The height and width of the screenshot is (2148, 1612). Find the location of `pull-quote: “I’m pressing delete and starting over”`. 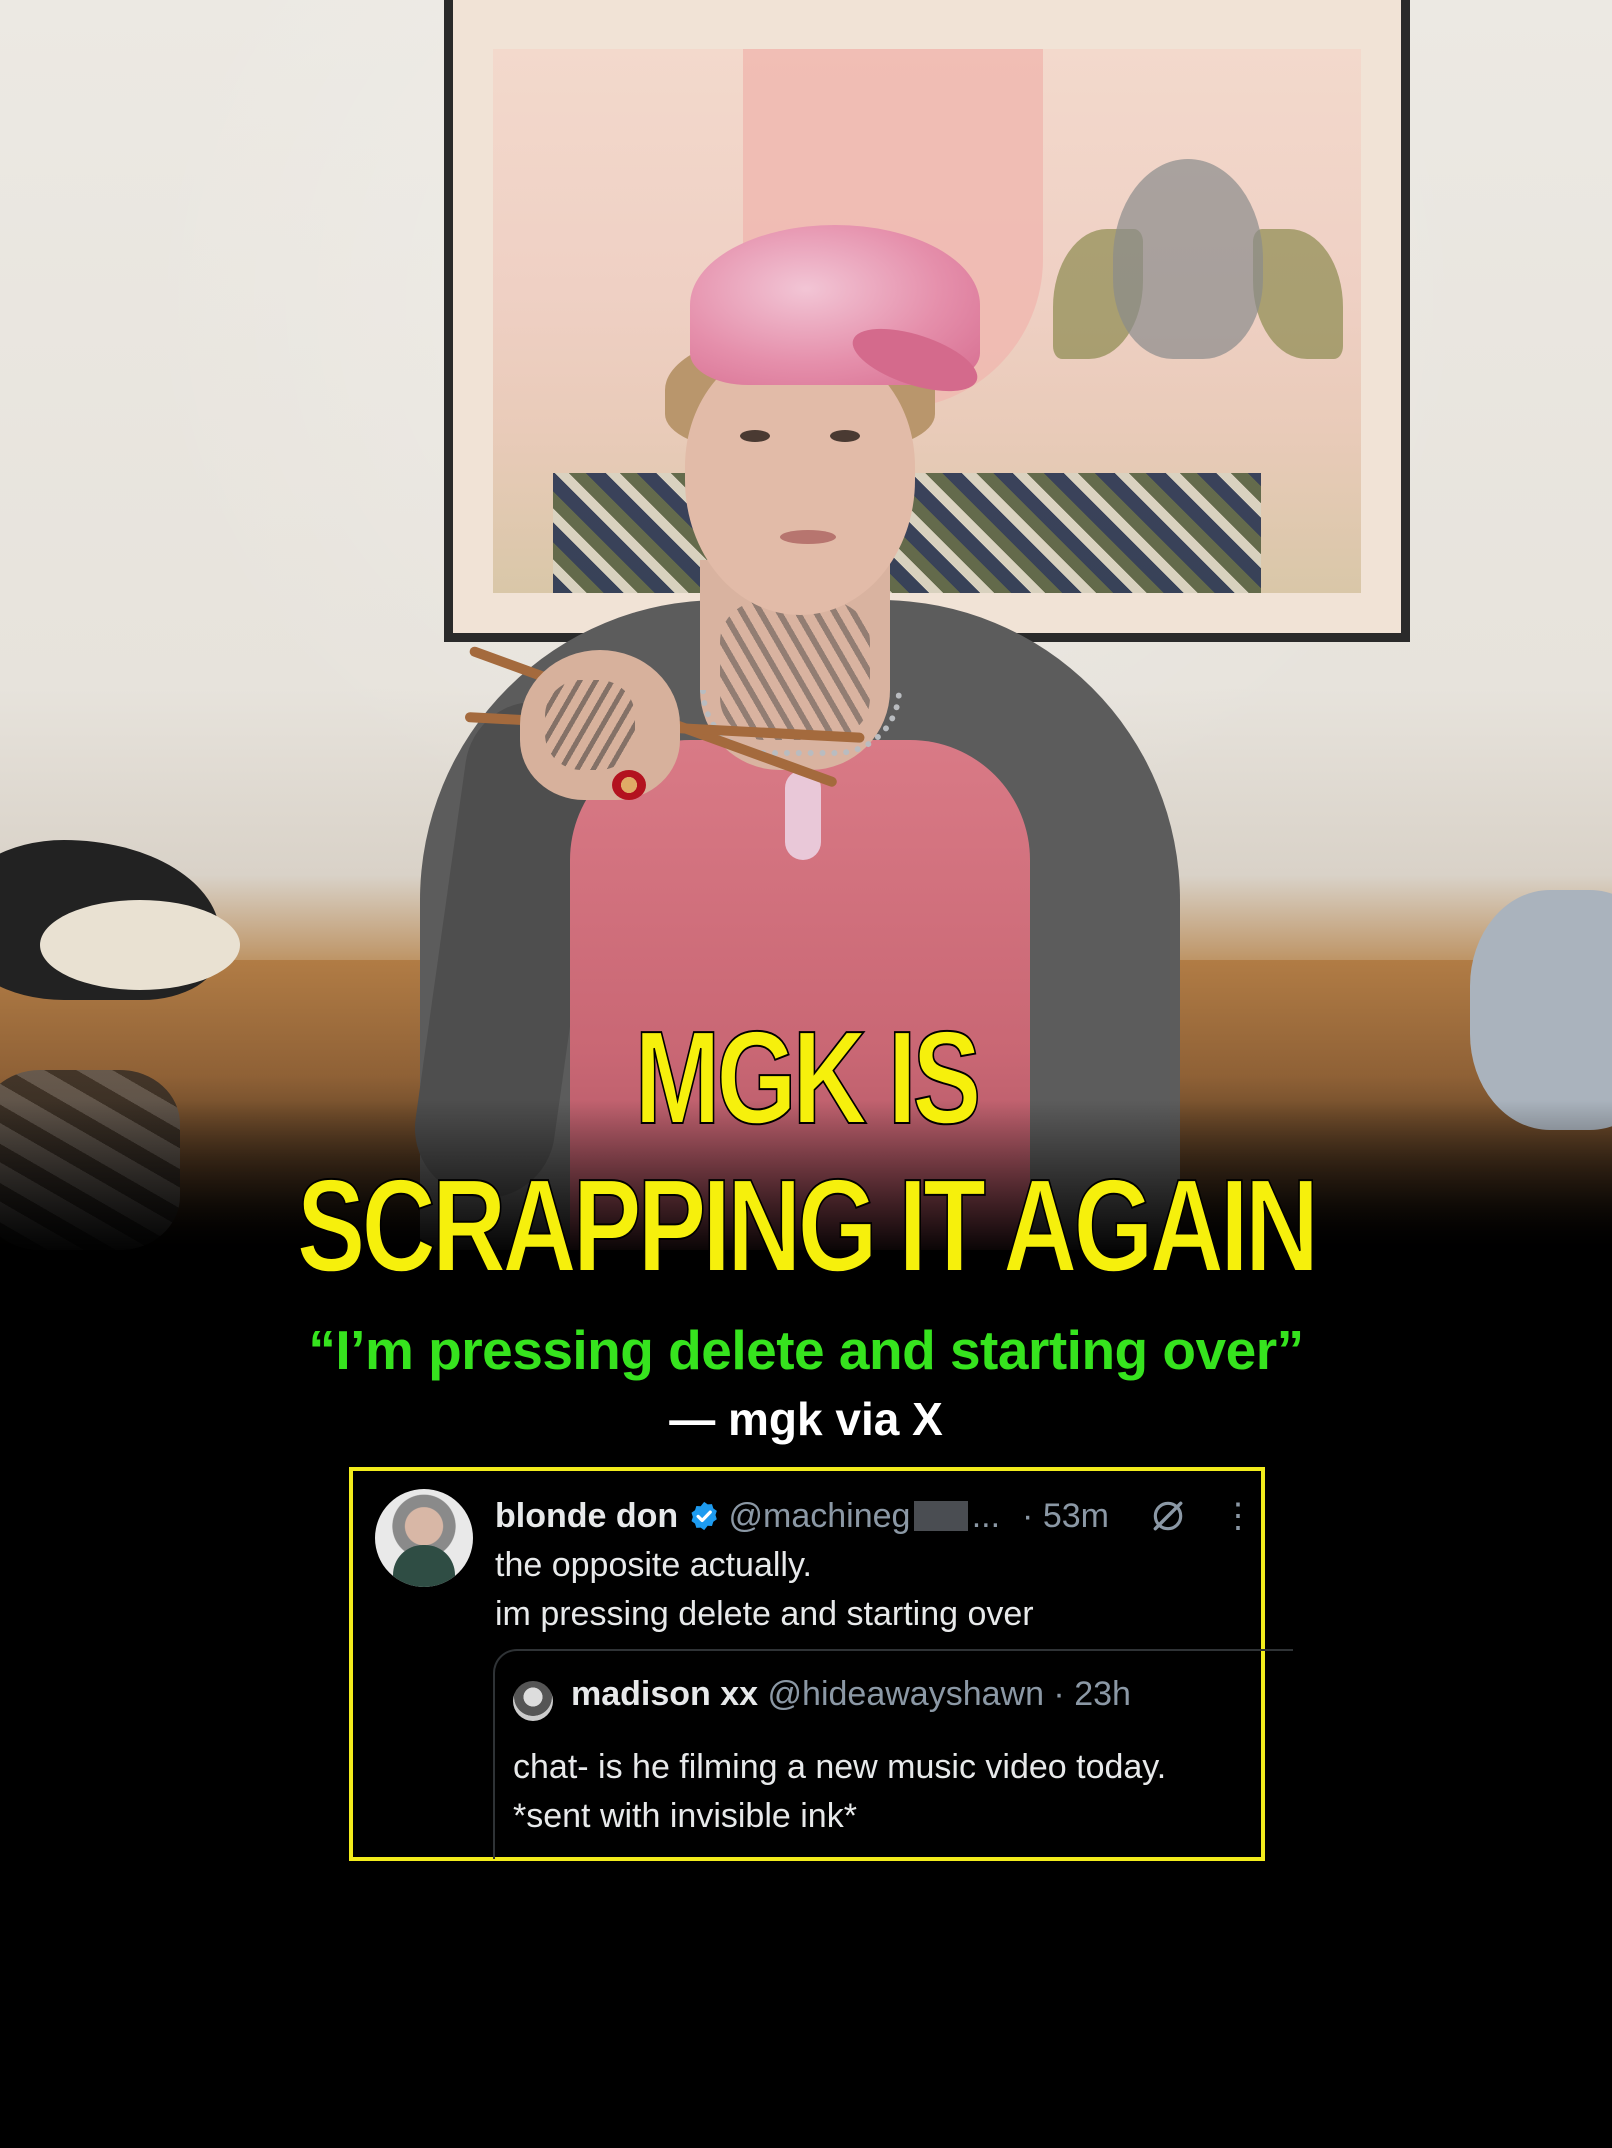

pull-quote: “I’m pressing delete and starting over” is located at coordinates (806, 1350).